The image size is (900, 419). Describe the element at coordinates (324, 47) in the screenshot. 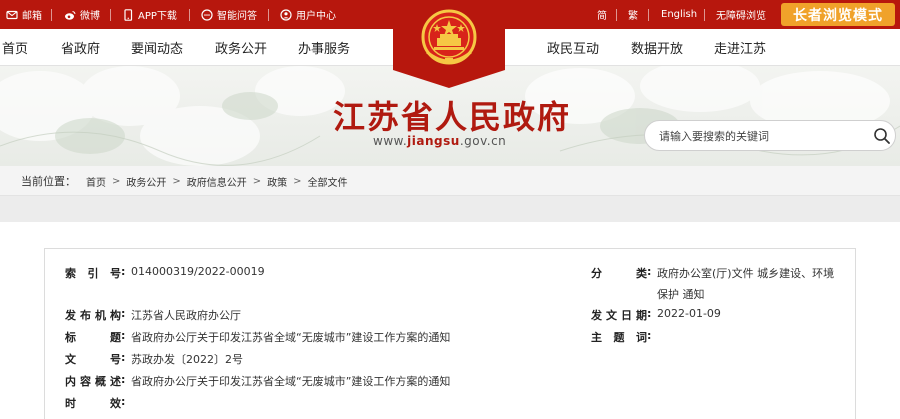

I see `nav-services: 办事服务` at that location.